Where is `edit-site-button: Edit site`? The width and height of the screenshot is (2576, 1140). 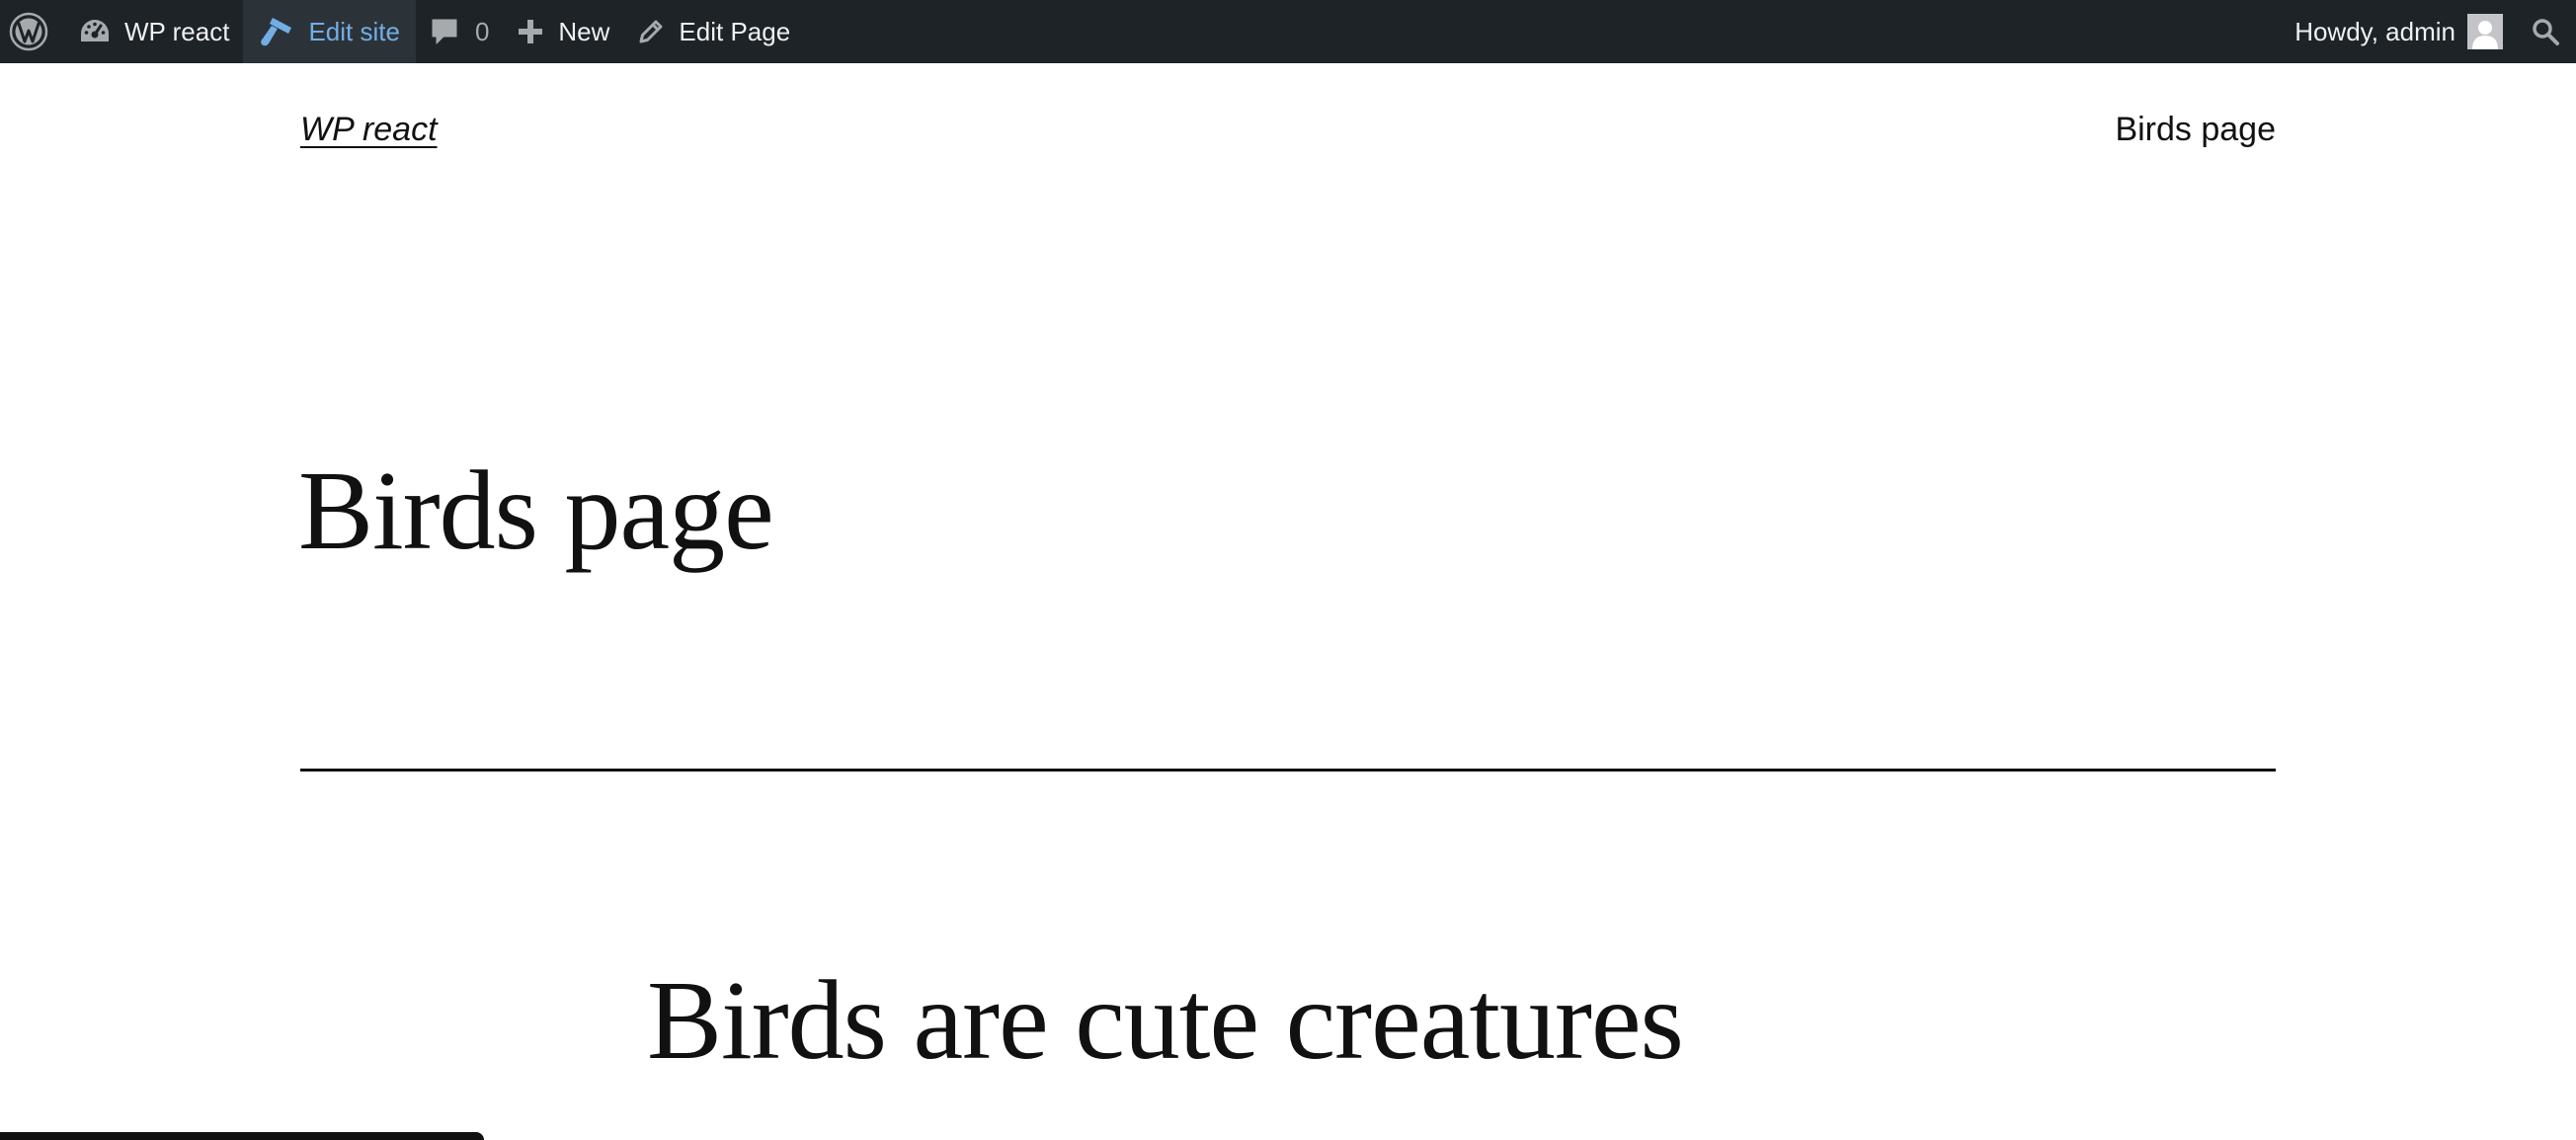
edit-site-button: Edit site is located at coordinates (329, 31).